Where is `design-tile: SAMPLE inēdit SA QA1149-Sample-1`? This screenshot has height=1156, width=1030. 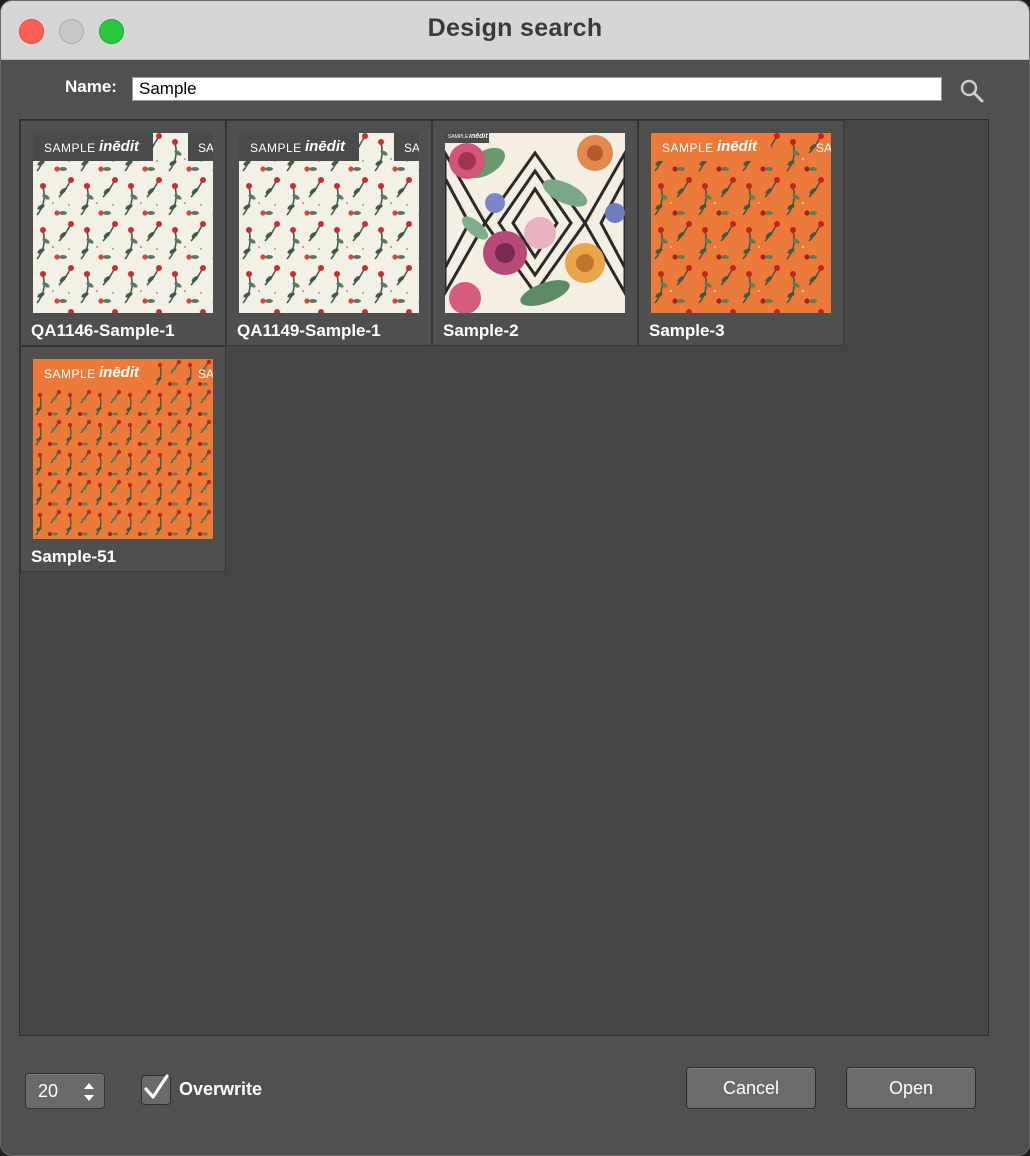
design-tile: SAMPLE inēdit SA QA1149-Sample-1 is located at coordinates (329, 233).